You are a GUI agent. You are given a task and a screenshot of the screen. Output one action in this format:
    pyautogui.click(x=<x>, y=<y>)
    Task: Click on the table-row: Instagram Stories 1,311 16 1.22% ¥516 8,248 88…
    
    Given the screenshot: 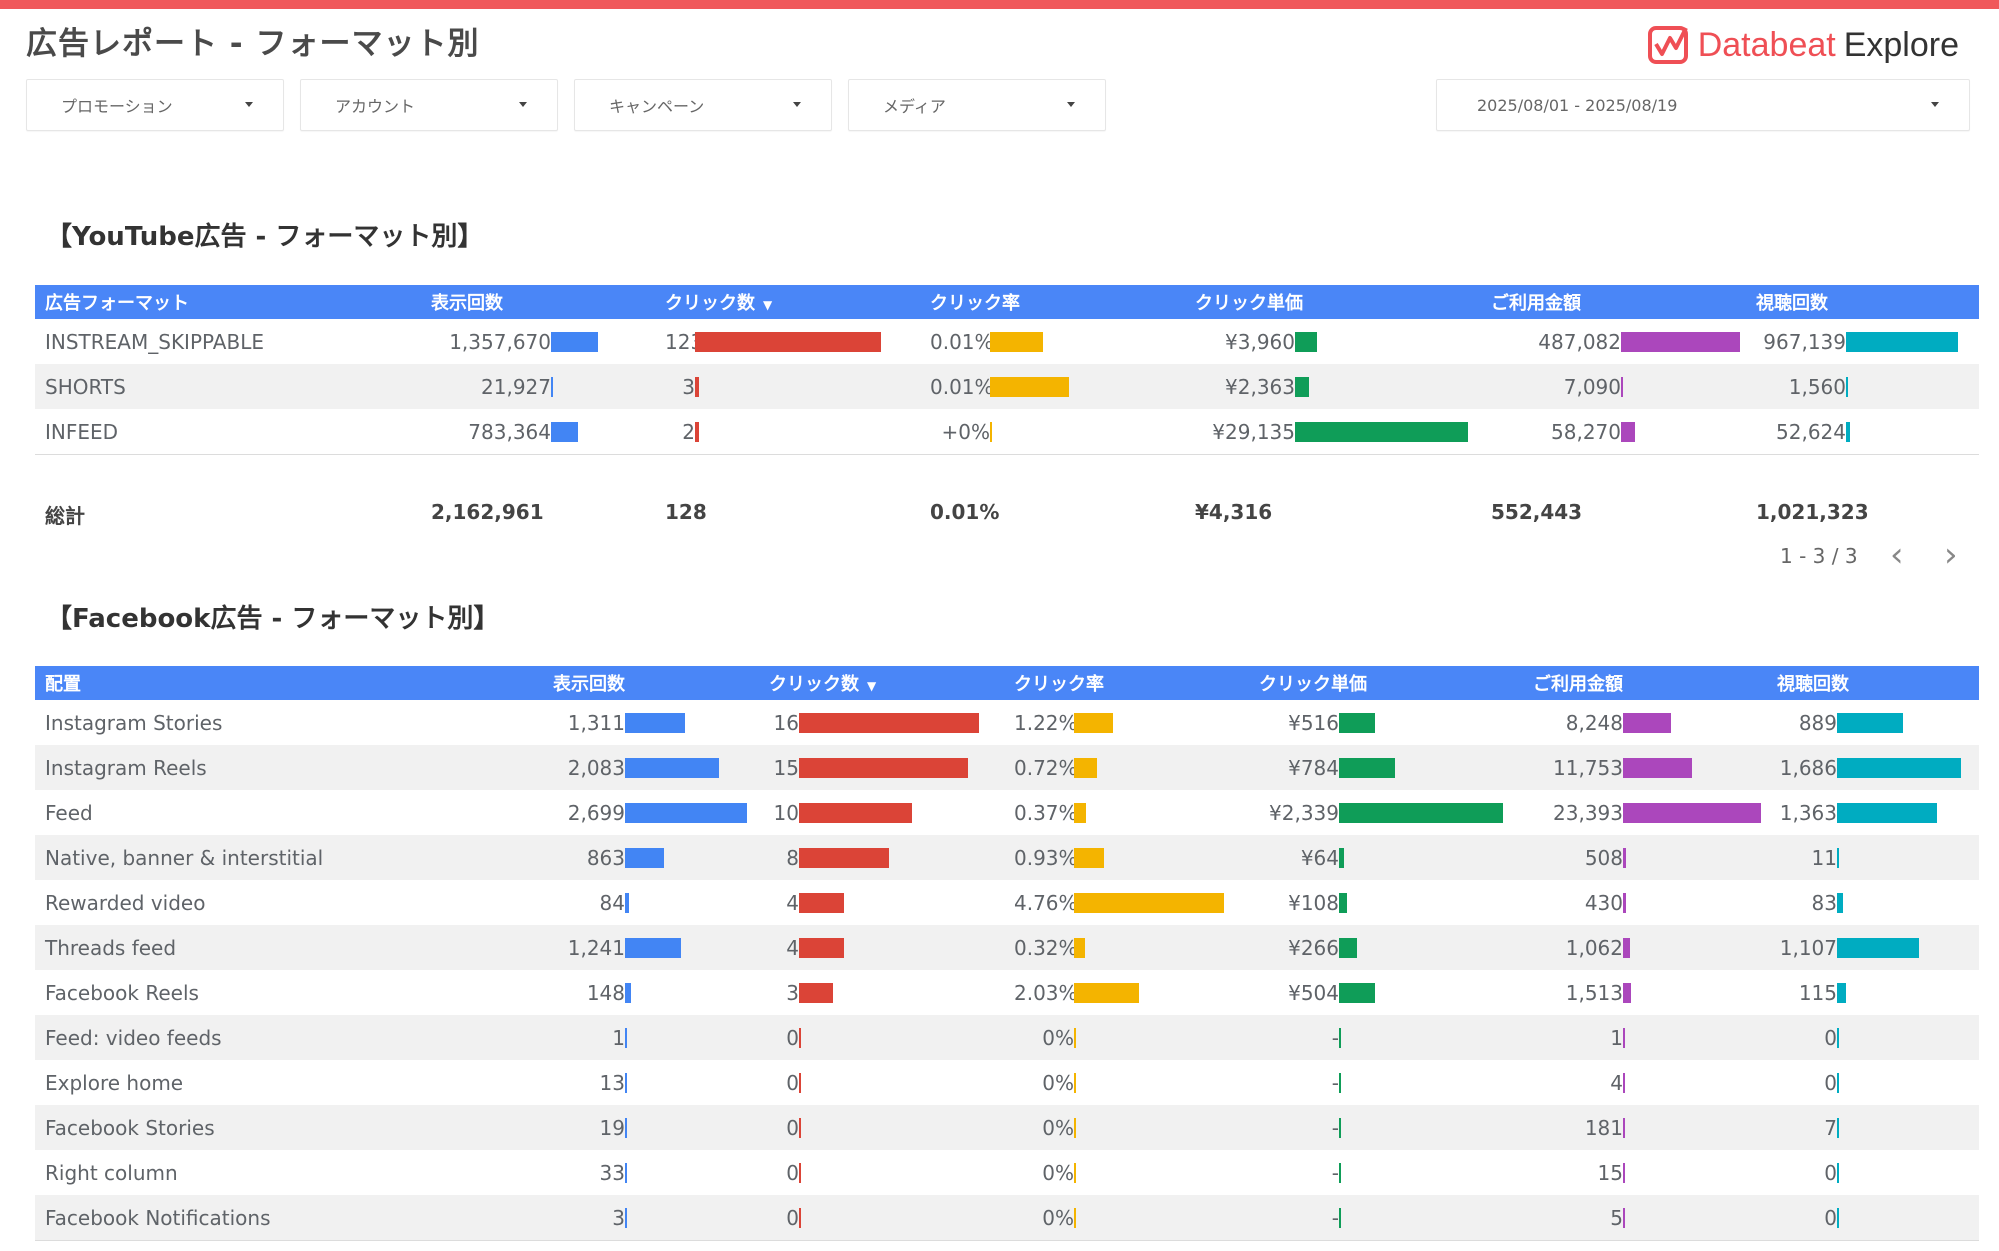 What is the action you would take?
    pyautogui.click(x=1007, y=722)
    